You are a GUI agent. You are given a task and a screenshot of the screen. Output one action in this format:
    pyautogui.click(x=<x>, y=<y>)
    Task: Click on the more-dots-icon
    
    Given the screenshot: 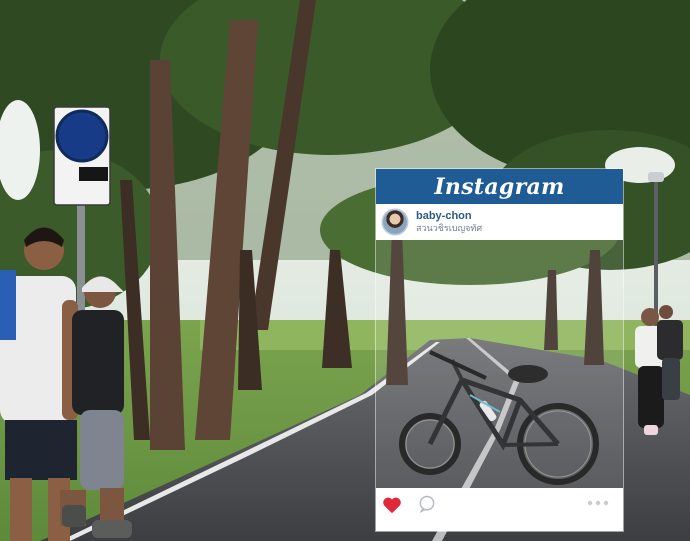 What is the action you would take?
    pyautogui.click(x=598, y=503)
    